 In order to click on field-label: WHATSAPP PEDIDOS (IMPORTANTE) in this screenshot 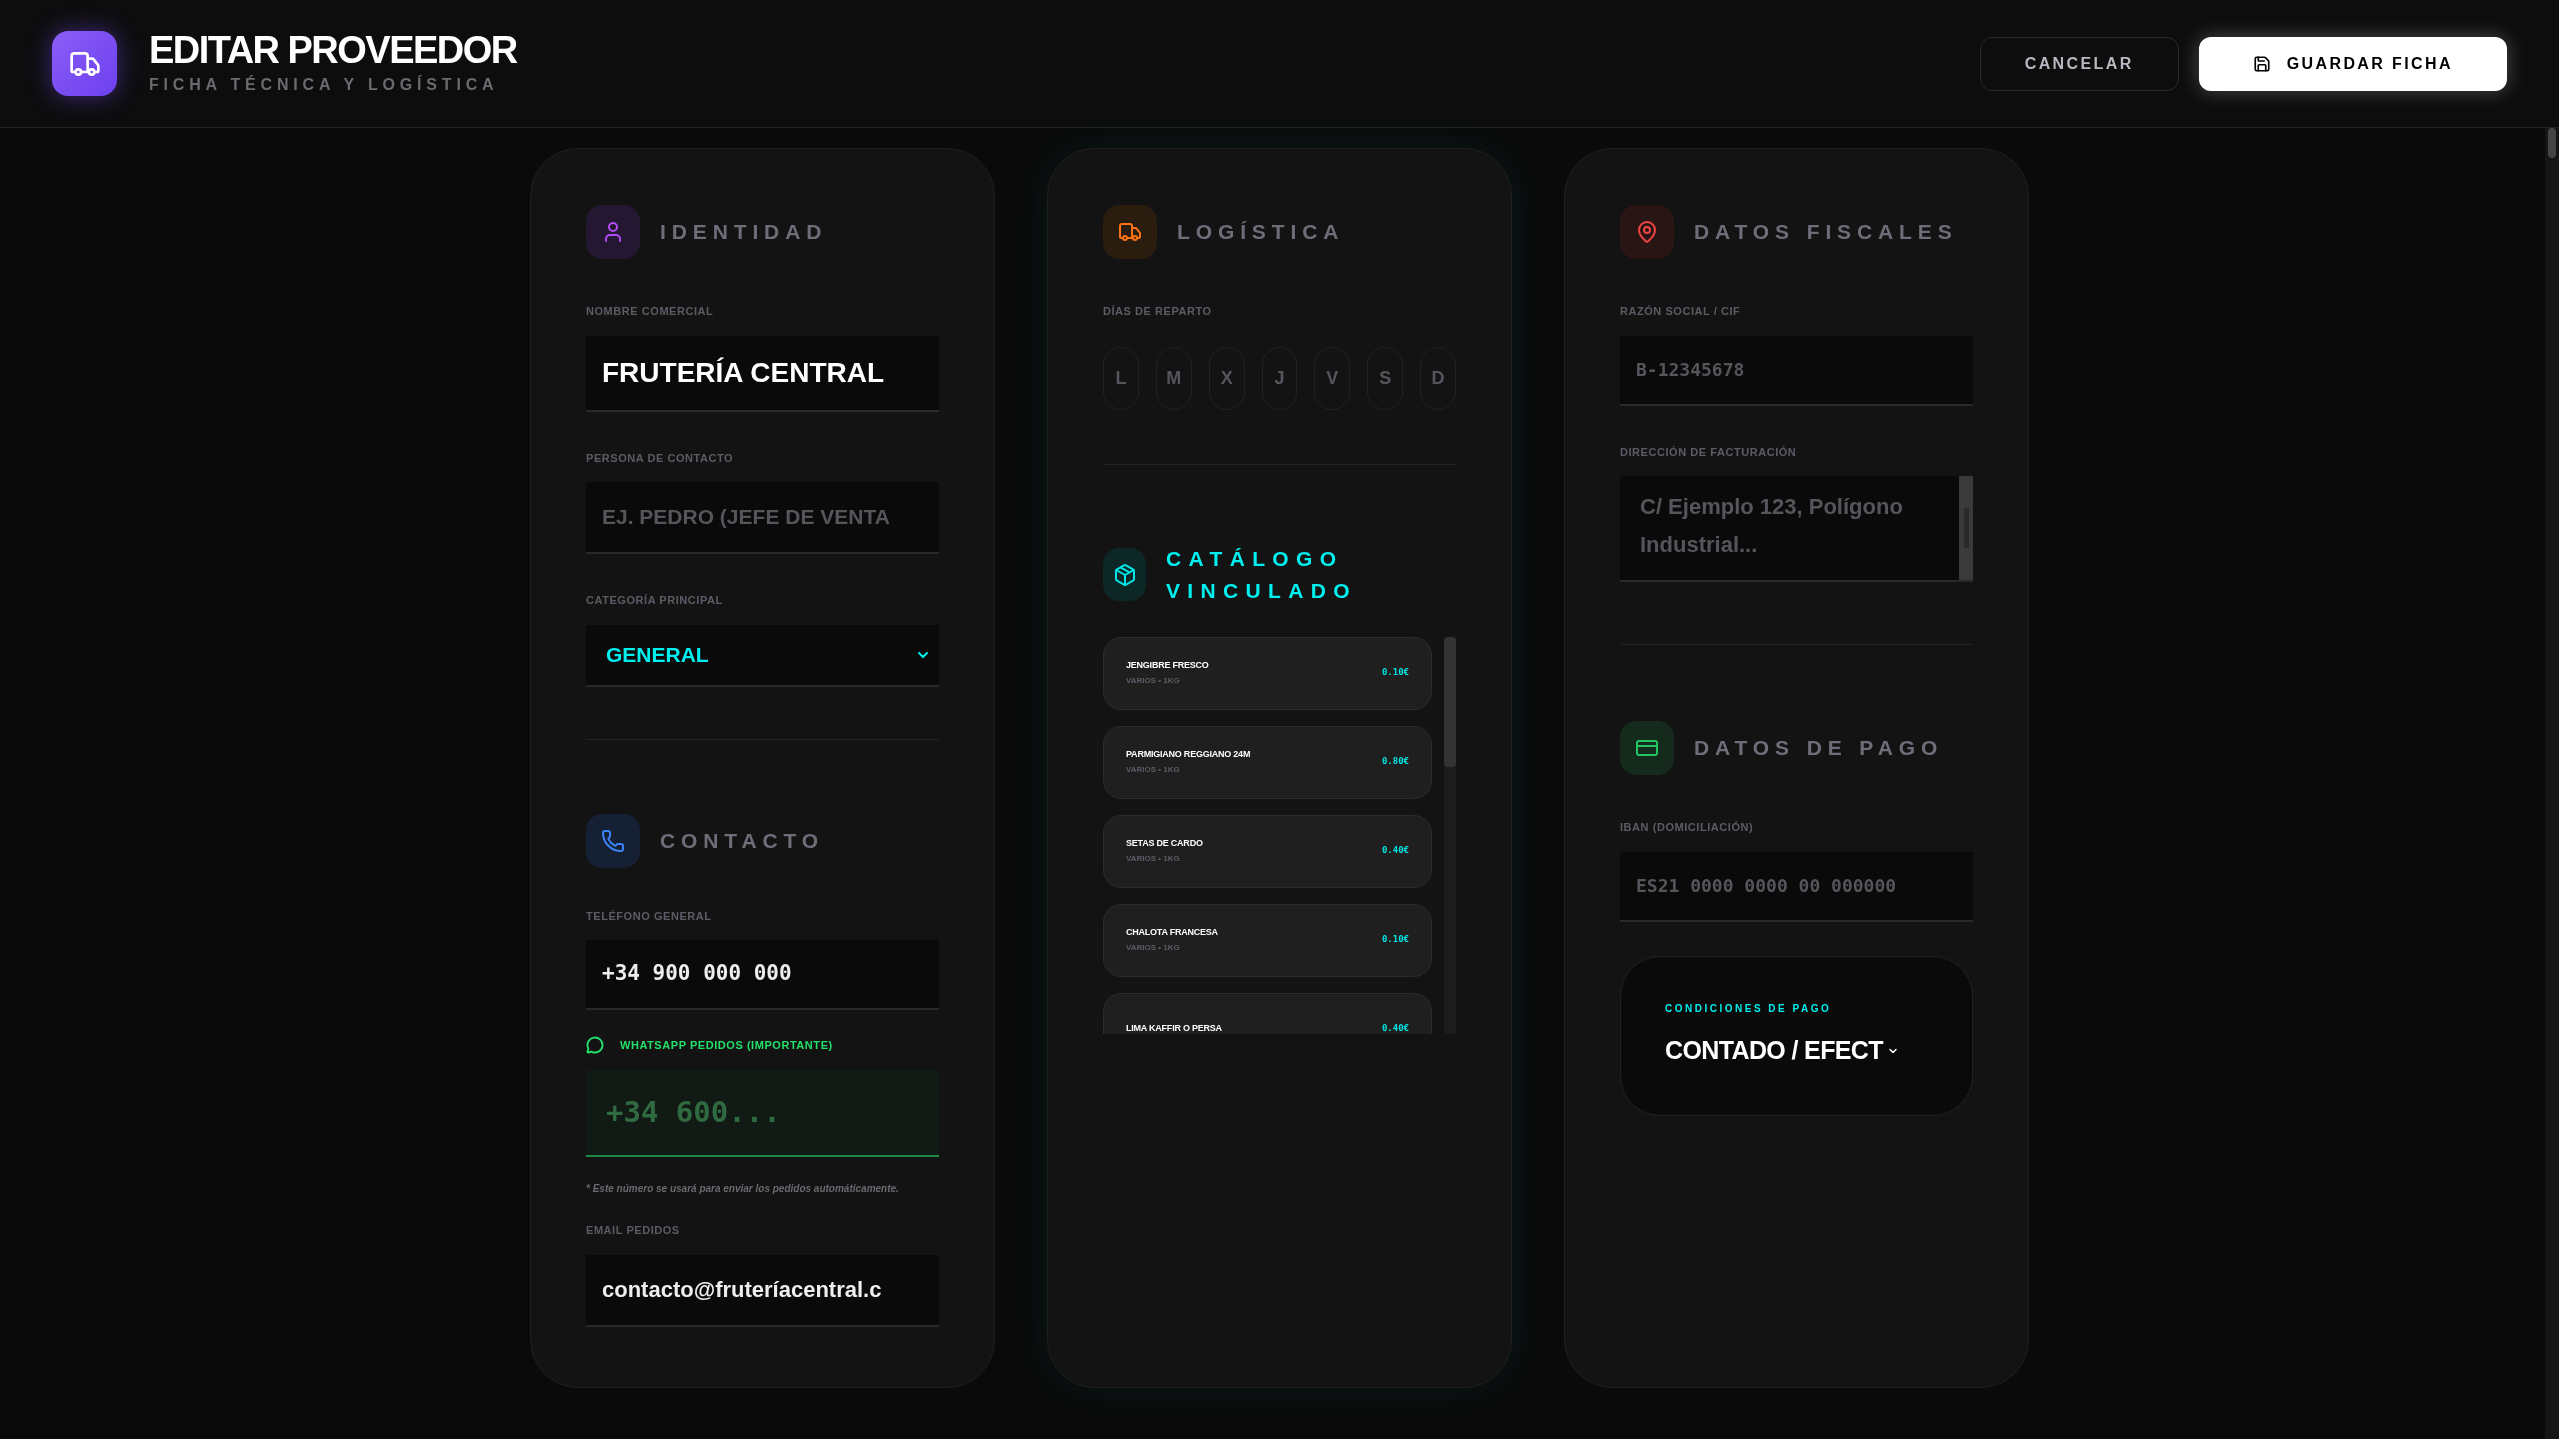, I will do `click(726, 1045)`.